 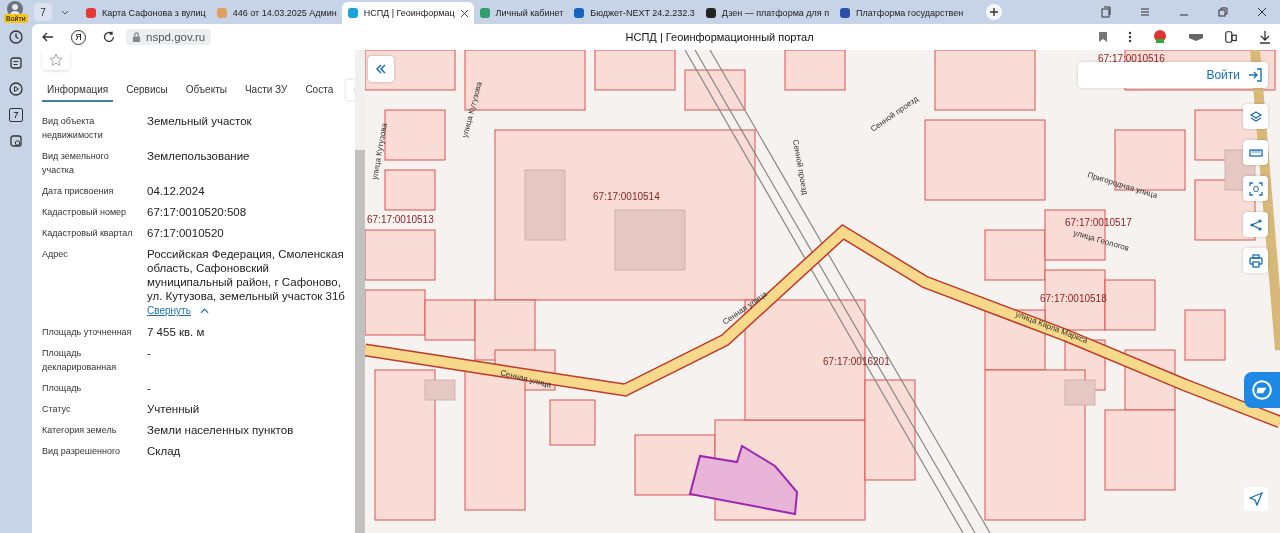 I want to click on selected-parcel, so click(x=743, y=480).